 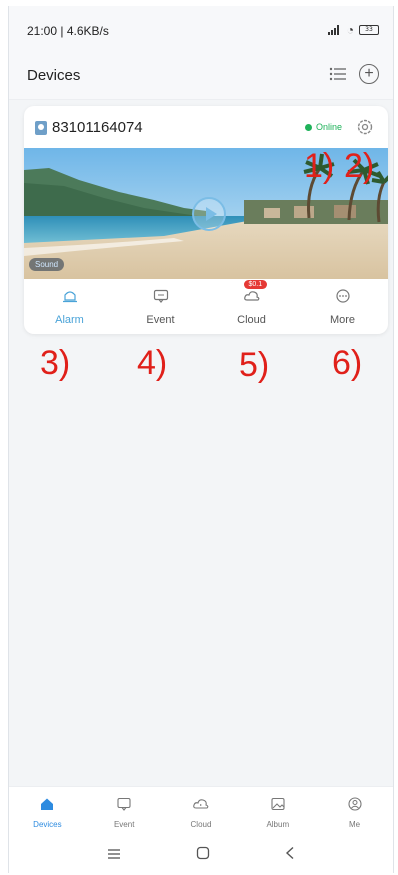 I want to click on battery-icon: 33, so click(x=369, y=30).